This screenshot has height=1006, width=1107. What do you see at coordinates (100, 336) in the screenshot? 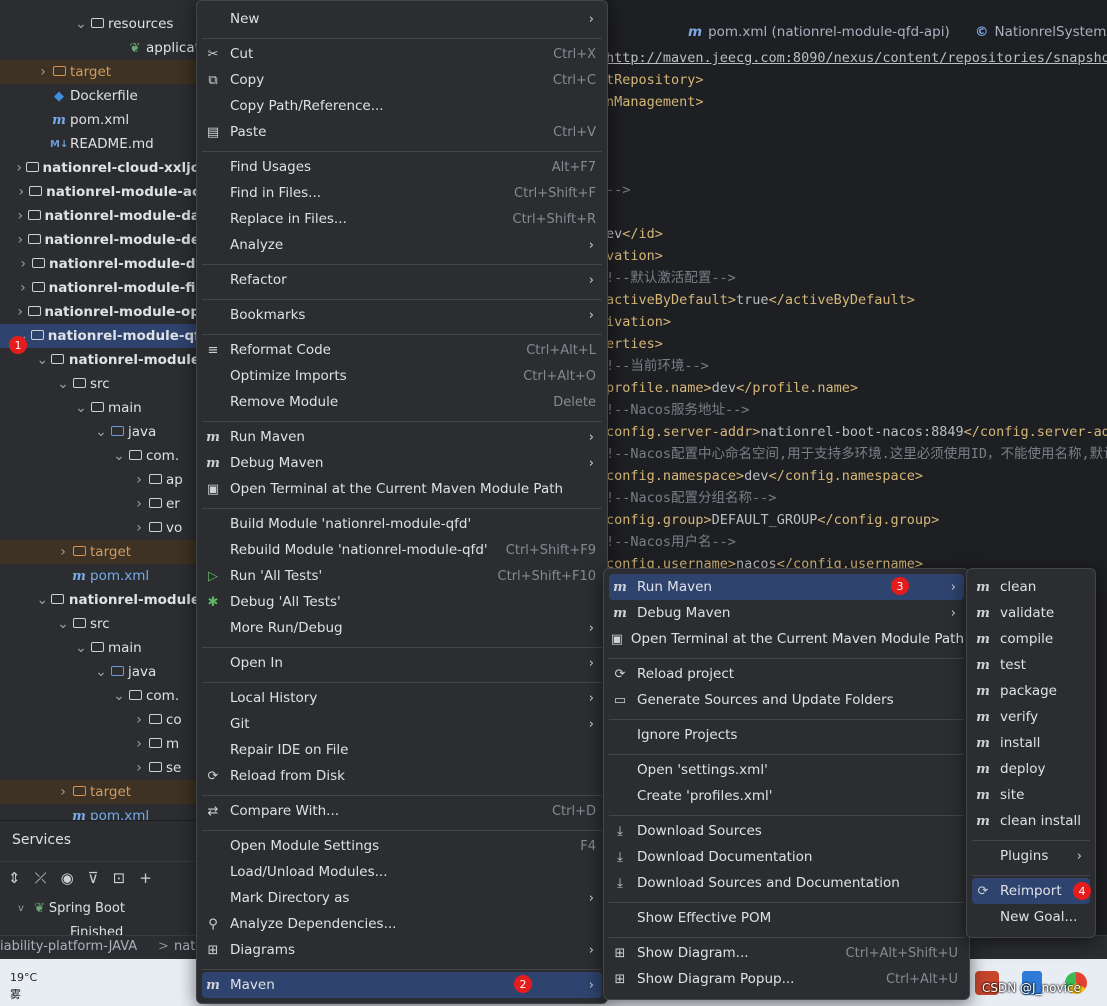
I see `tree-row: ⌄ nationrel-module-qf` at bounding box center [100, 336].